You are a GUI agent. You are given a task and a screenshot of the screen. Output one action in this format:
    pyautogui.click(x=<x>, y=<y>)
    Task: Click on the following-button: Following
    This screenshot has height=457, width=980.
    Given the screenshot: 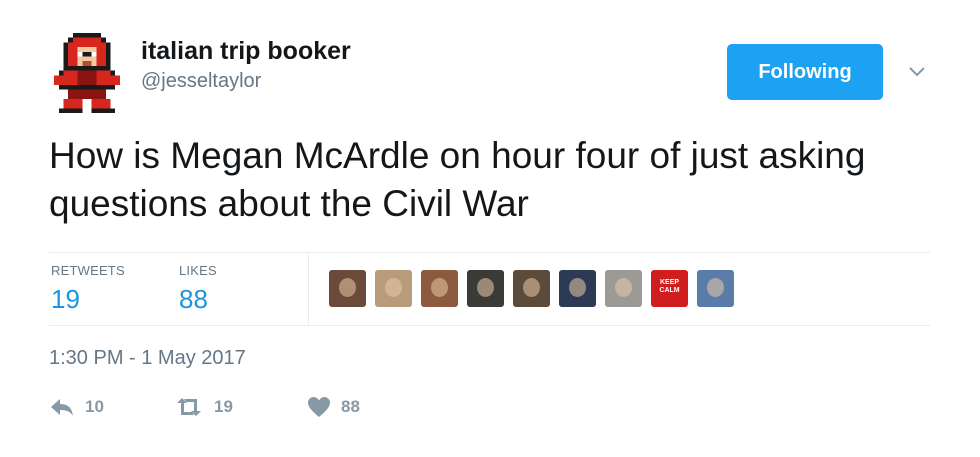 What is the action you would take?
    pyautogui.click(x=805, y=72)
    